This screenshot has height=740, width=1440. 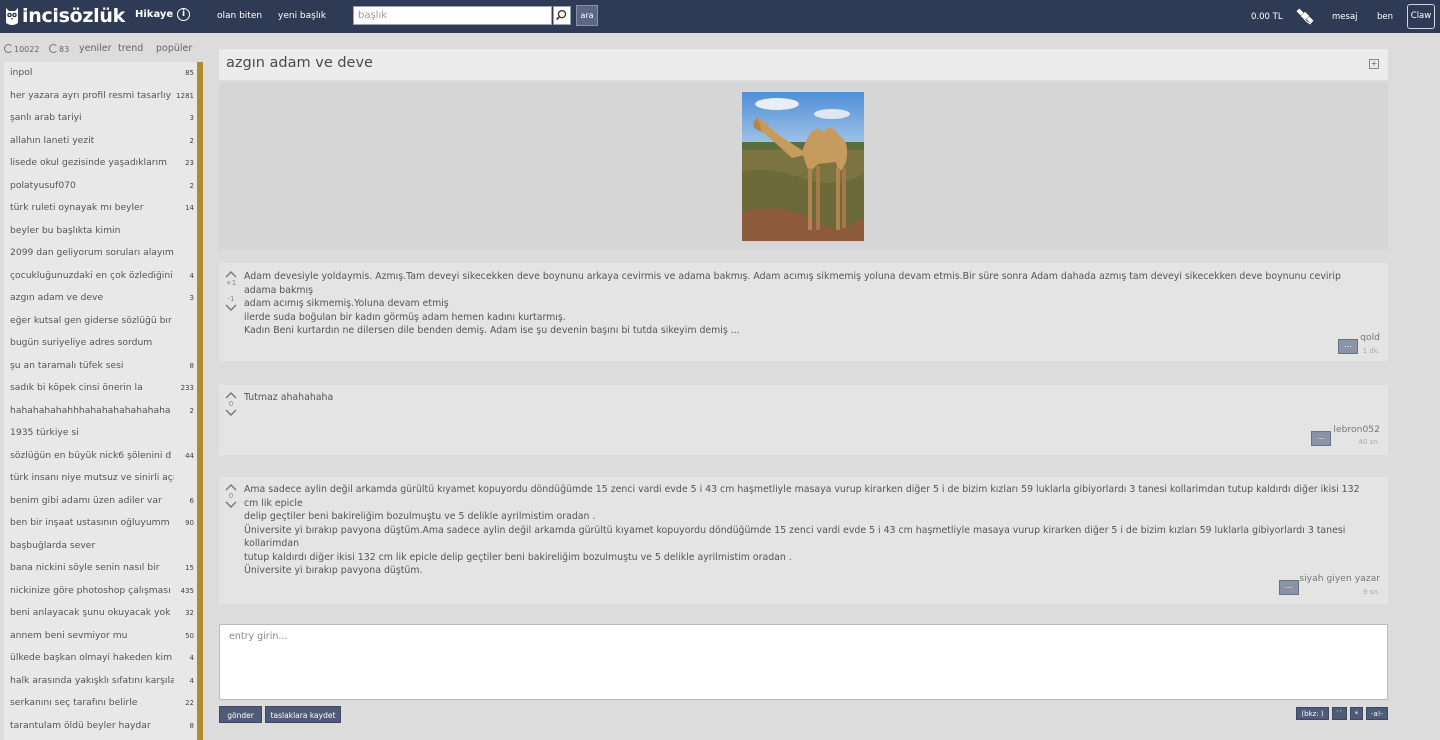 What do you see at coordinates (100, 726) in the screenshot?
I see `sidebar-topic-item: tarantulam öldü beyler haydar 8` at bounding box center [100, 726].